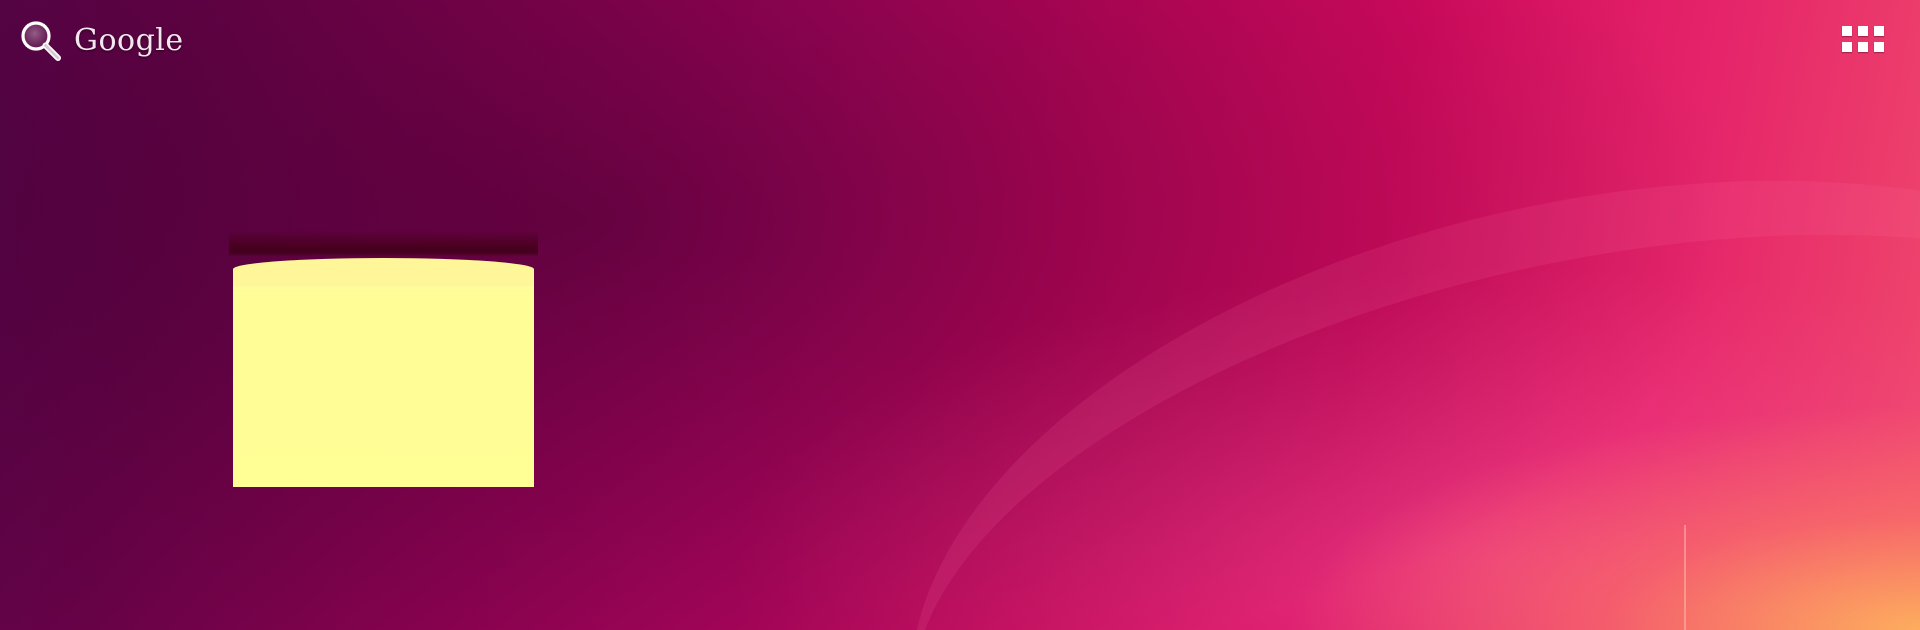 The height and width of the screenshot is (630, 1920). I want to click on all-apps-button, so click(1864, 42).